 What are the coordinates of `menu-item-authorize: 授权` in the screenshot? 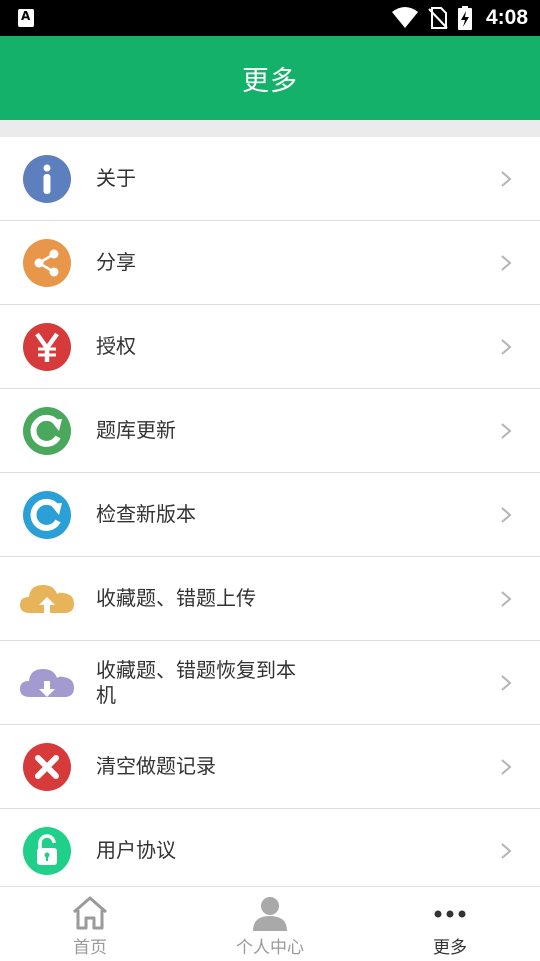 It's located at (270, 347).